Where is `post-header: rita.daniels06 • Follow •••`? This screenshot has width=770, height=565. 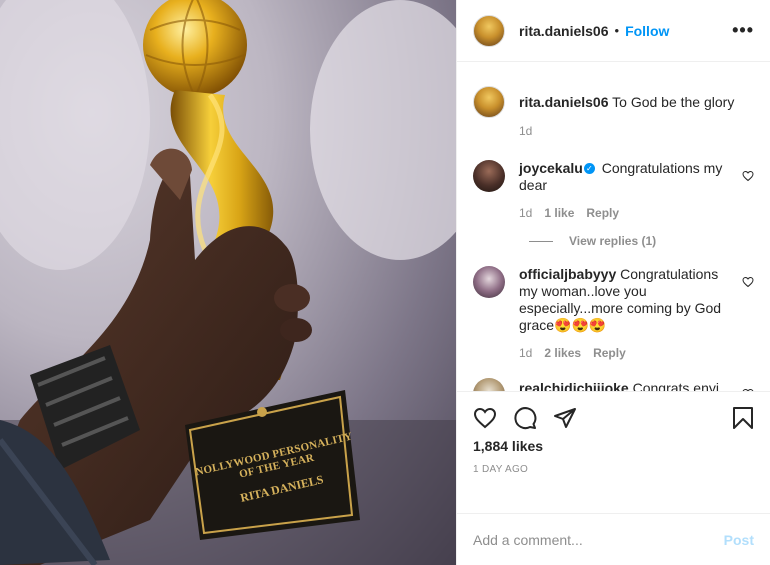 post-header: rita.daniels06 • Follow ••• is located at coordinates (613, 31).